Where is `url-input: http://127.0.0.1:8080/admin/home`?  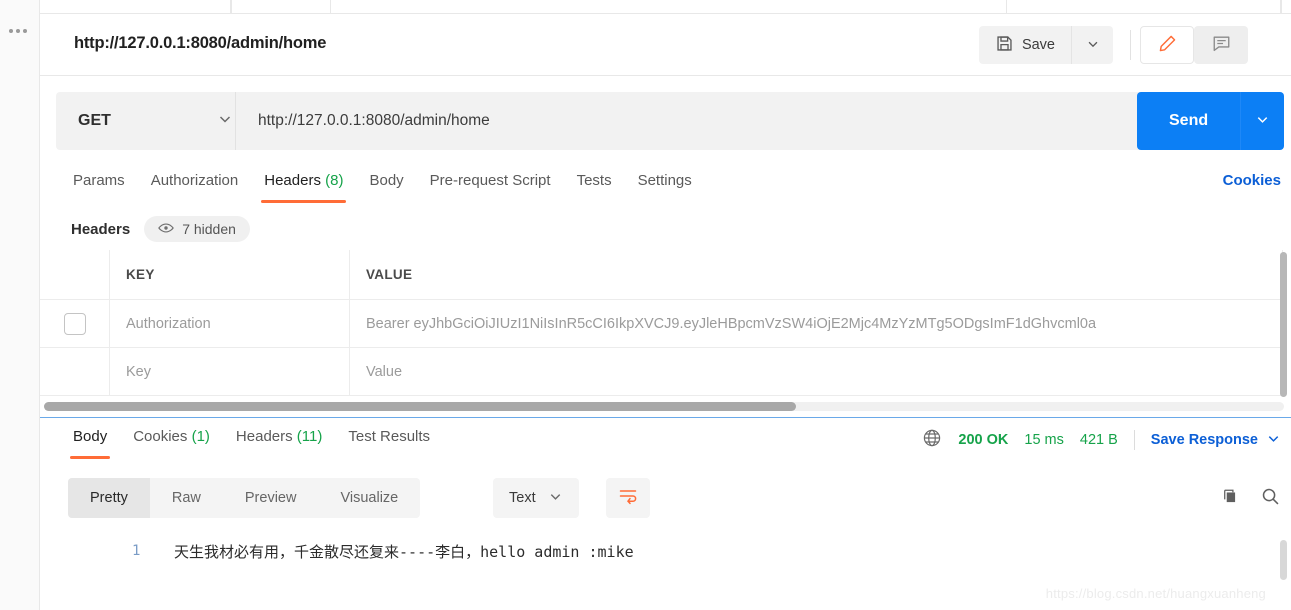 url-input: http://127.0.0.1:8080/admin/home is located at coordinates (700, 121).